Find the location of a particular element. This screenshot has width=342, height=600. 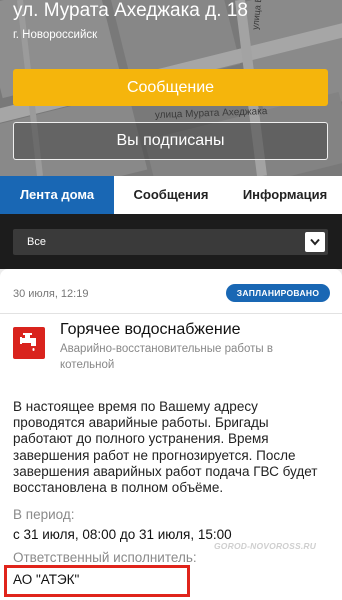

message-button: Сообщение is located at coordinates (170, 87).